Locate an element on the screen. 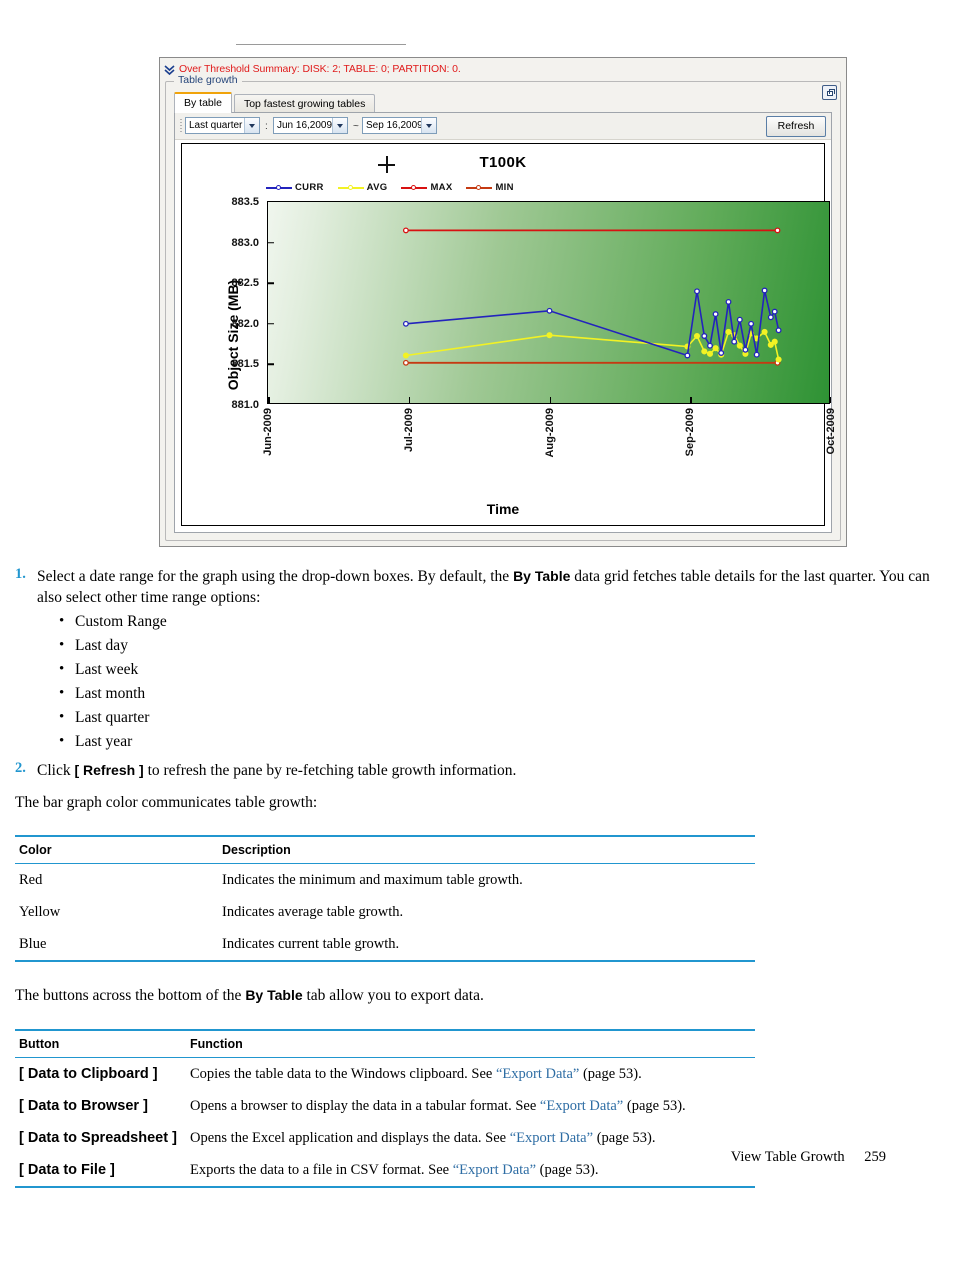 This screenshot has width=954, height=1271. color-desc-blue: Indicates current table growth. is located at coordinates (486, 945).